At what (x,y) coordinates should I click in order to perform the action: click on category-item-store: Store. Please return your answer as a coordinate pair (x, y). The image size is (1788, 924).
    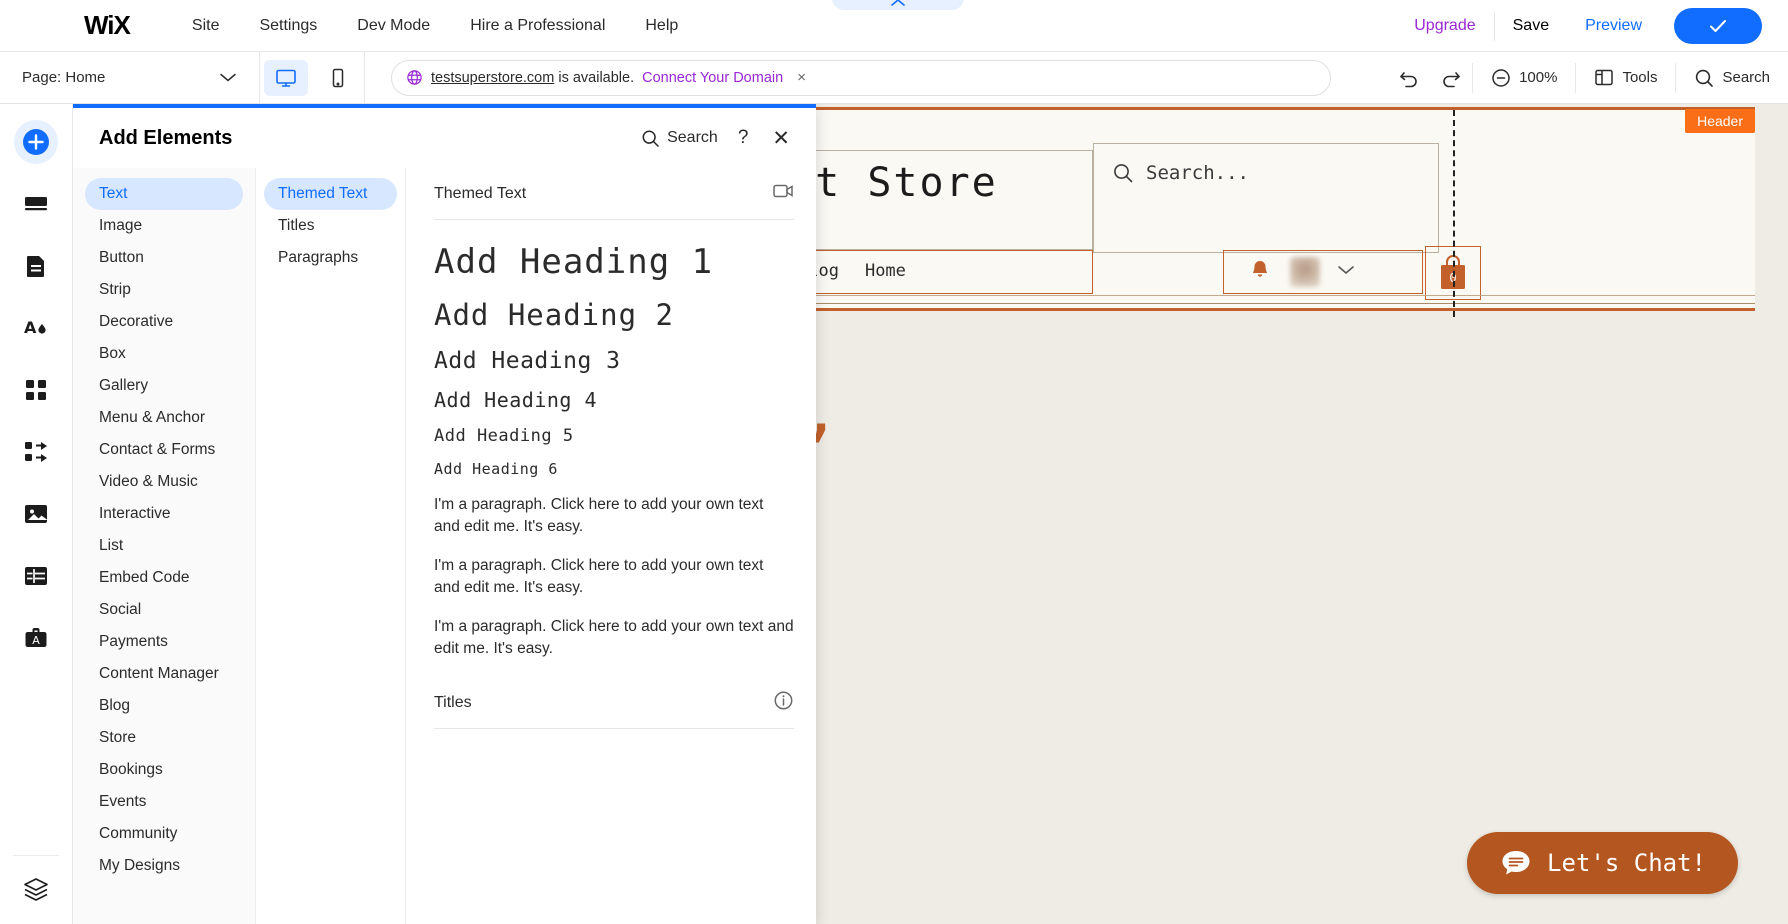
    Looking at the image, I should click on (164, 738).